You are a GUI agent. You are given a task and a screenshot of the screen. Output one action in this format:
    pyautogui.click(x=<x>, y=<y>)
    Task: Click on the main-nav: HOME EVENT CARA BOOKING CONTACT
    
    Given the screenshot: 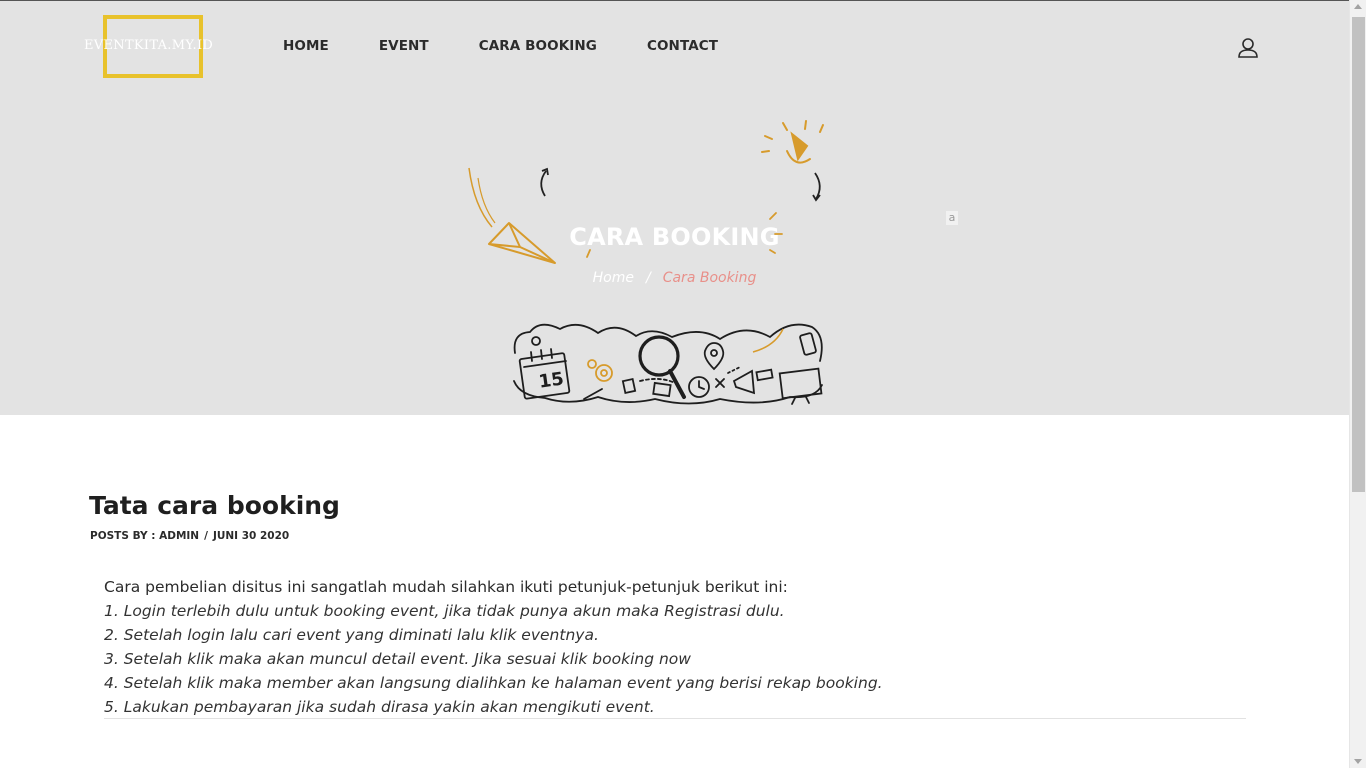 What is the action you would take?
    pyautogui.click(x=525, y=46)
    